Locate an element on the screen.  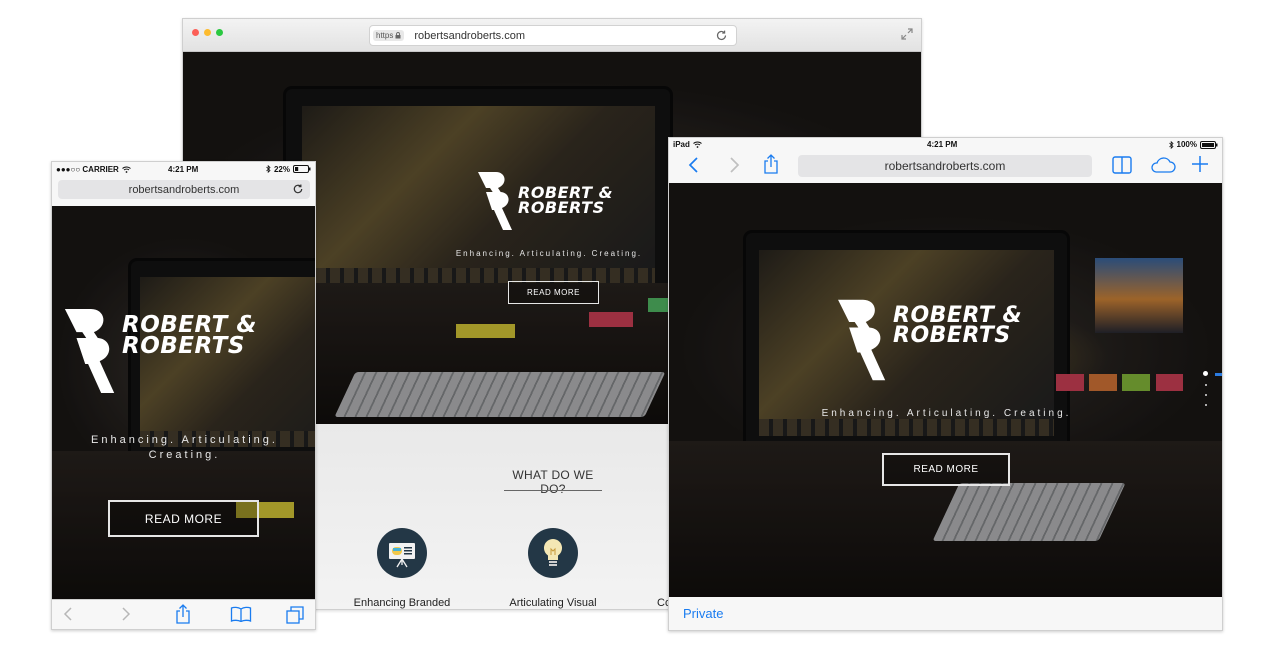
tablet-url-text: robertsandroberts.com is located at coordinates (945, 166).